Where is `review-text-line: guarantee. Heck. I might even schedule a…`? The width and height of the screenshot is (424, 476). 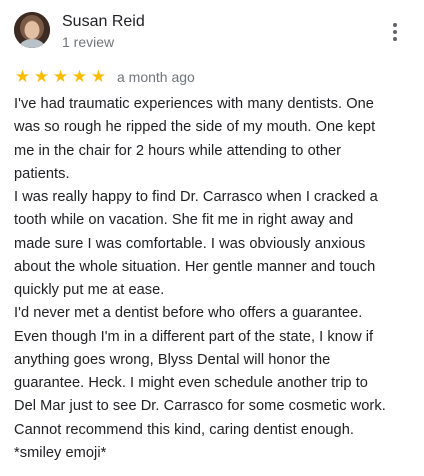
review-text-line: guarantee. Heck. I might even schedule a… is located at coordinates (191, 383).